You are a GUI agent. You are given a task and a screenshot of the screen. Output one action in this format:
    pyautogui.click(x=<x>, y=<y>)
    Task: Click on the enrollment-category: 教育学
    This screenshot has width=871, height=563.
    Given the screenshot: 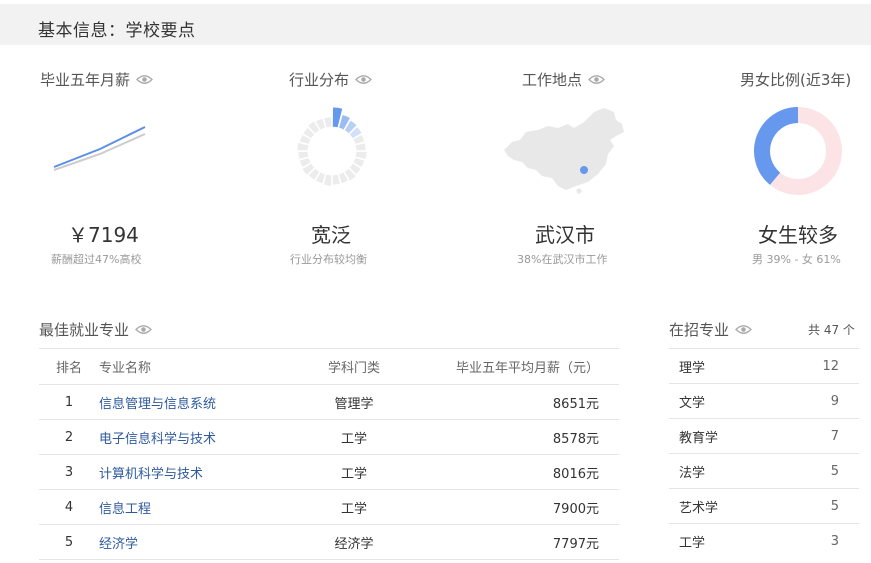 What is the action you would take?
    pyautogui.click(x=723, y=436)
    